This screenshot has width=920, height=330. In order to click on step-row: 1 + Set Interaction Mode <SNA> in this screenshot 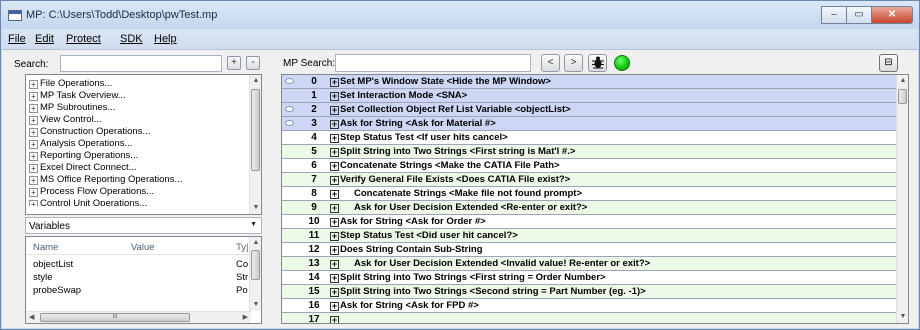, I will do `click(589, 96)`.